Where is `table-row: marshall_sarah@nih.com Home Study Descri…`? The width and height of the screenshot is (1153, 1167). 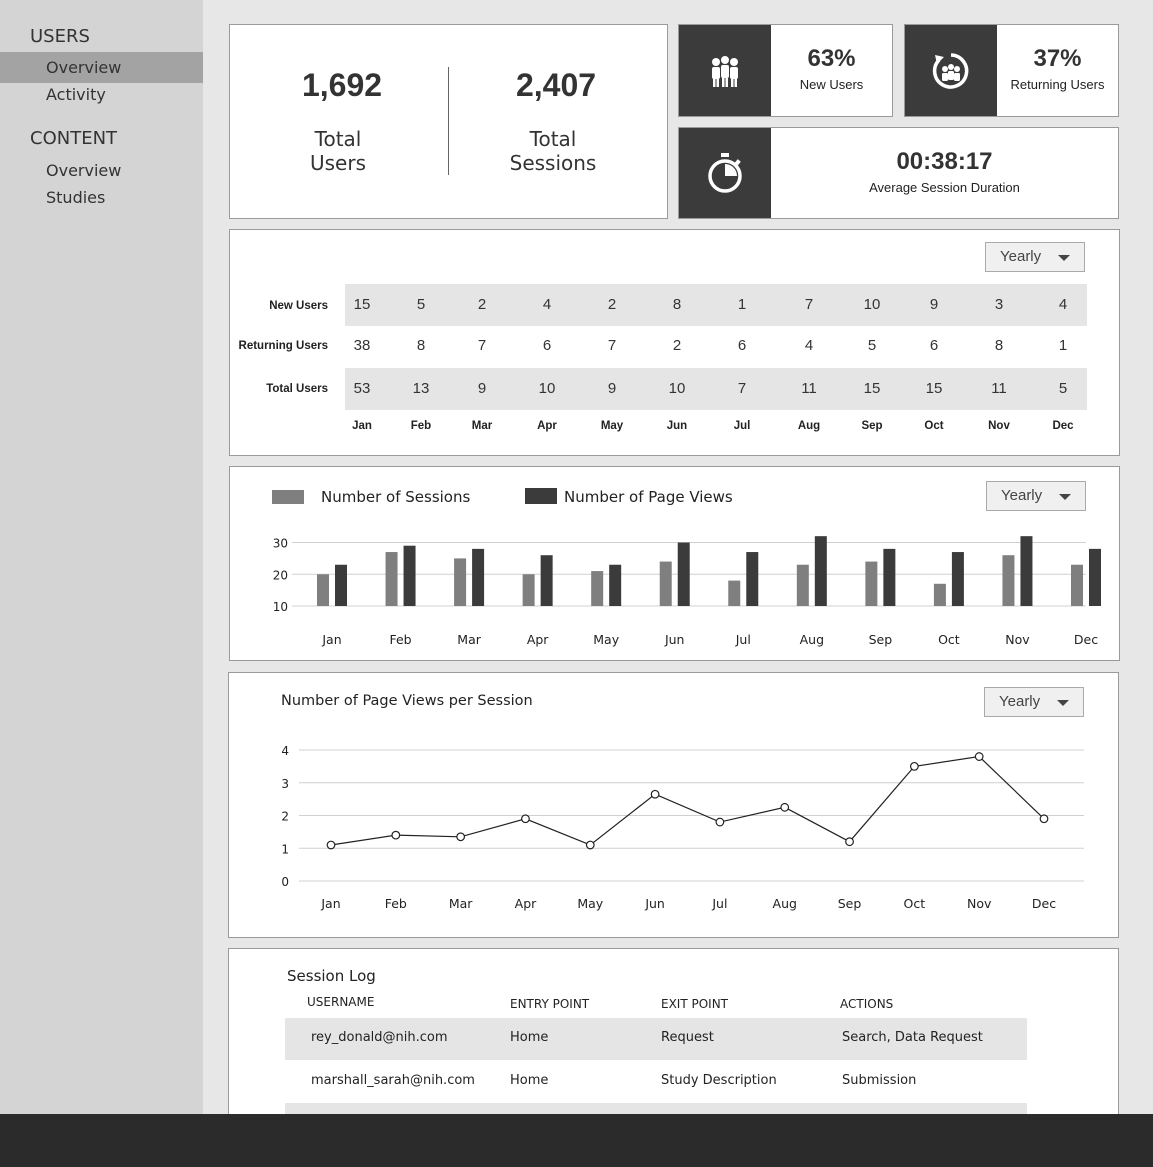 table-row: marshall_sarah@nih.com Home Study Descri… is located at coordinates (656, 1082).